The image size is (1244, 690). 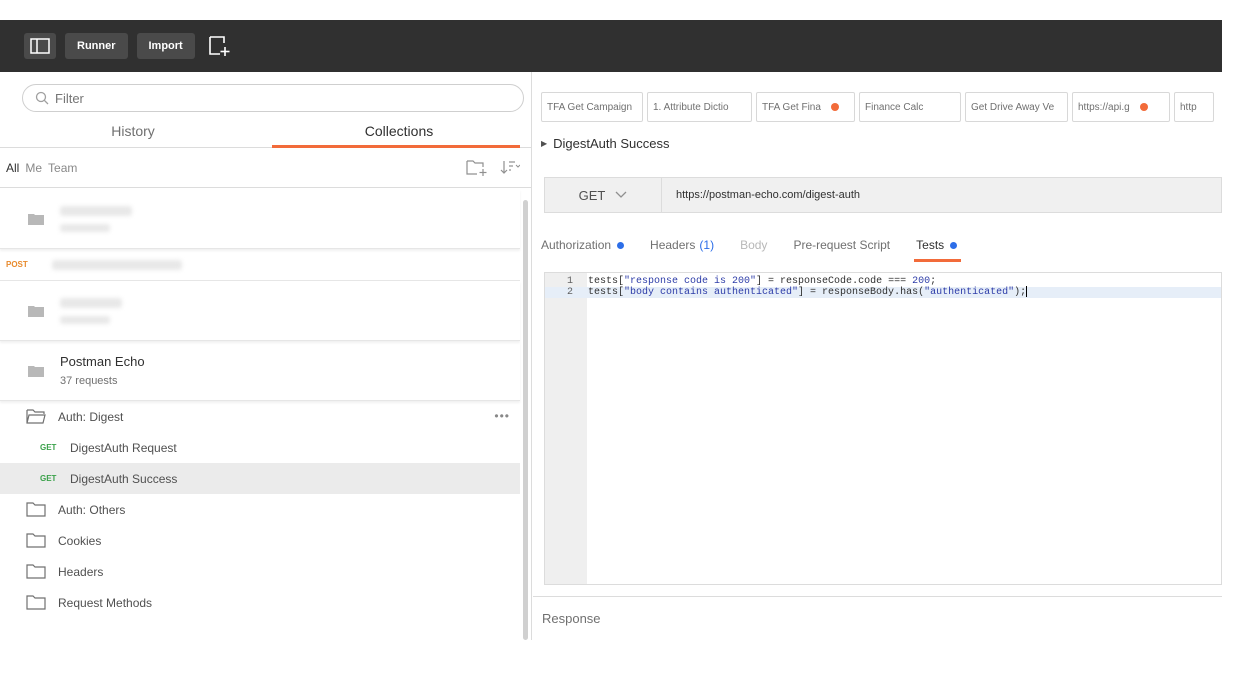 What do you see at coordinates (133, 130) in the screenshot?
I see `tab-history: History` at bounding box center [133, 130].